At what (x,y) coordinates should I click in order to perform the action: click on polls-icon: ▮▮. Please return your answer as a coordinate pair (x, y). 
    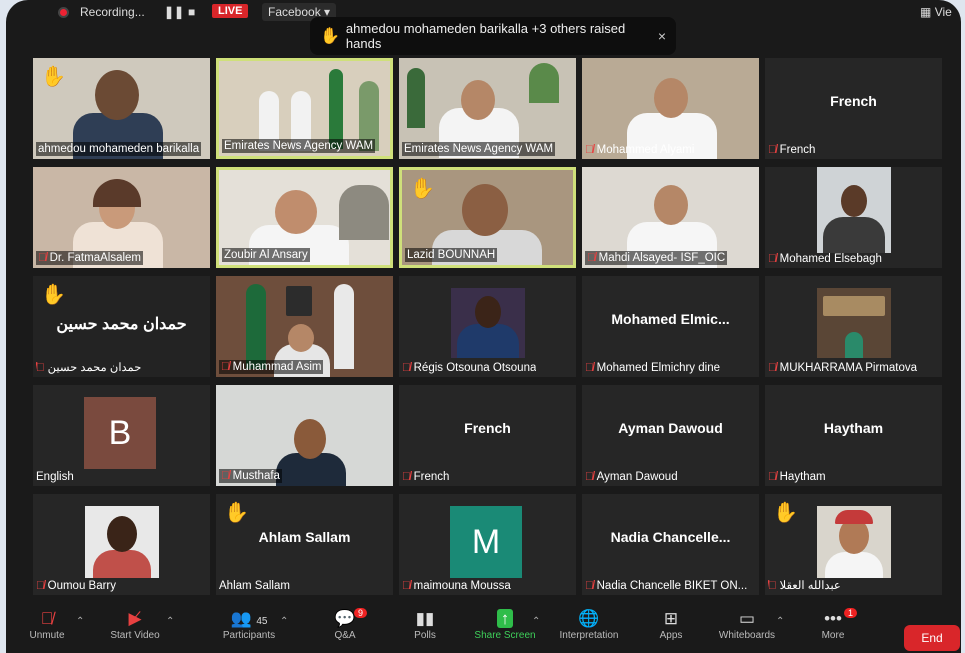
    Looking at the image, I should click on (425, 618).